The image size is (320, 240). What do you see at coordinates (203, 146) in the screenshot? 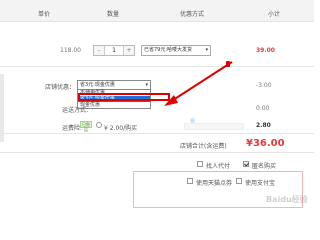
I see `total-label: 店铺合计(含运费)` at bounding box center [203, 146].